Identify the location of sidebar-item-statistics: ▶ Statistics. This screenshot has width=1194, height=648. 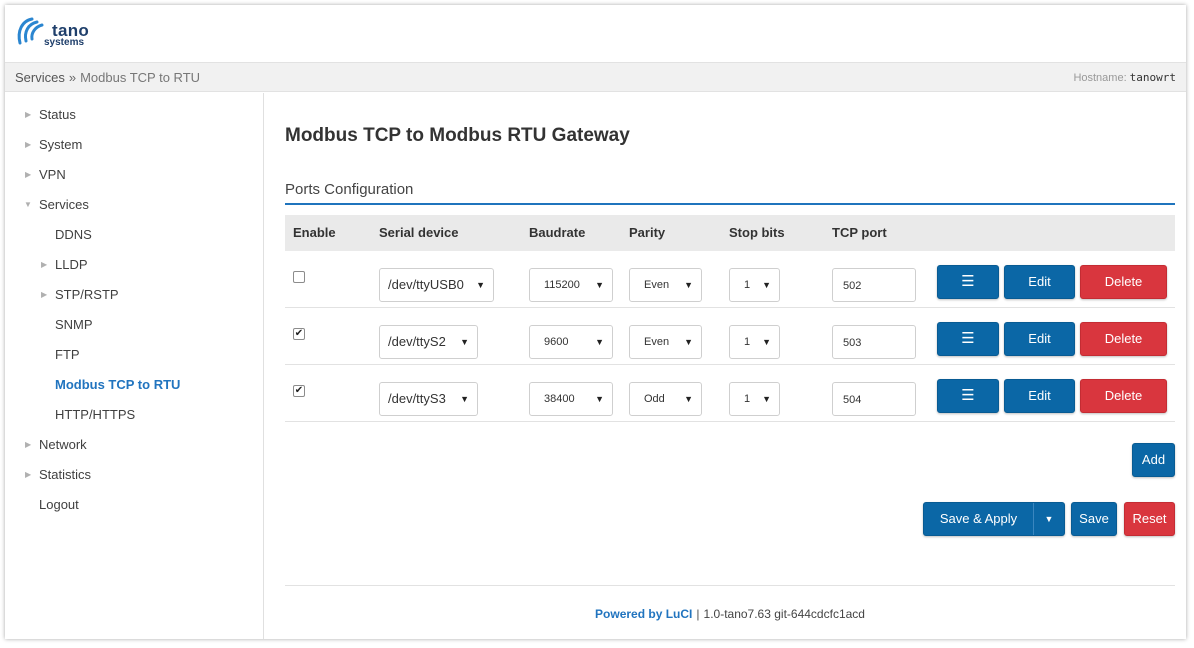
(134, 475).